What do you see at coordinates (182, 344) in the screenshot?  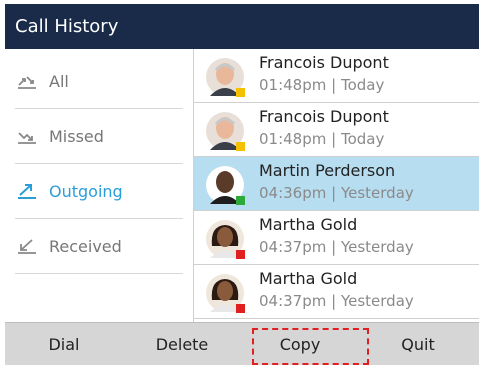 I see `delete-button: Delete` at bounding box center [182, 344].